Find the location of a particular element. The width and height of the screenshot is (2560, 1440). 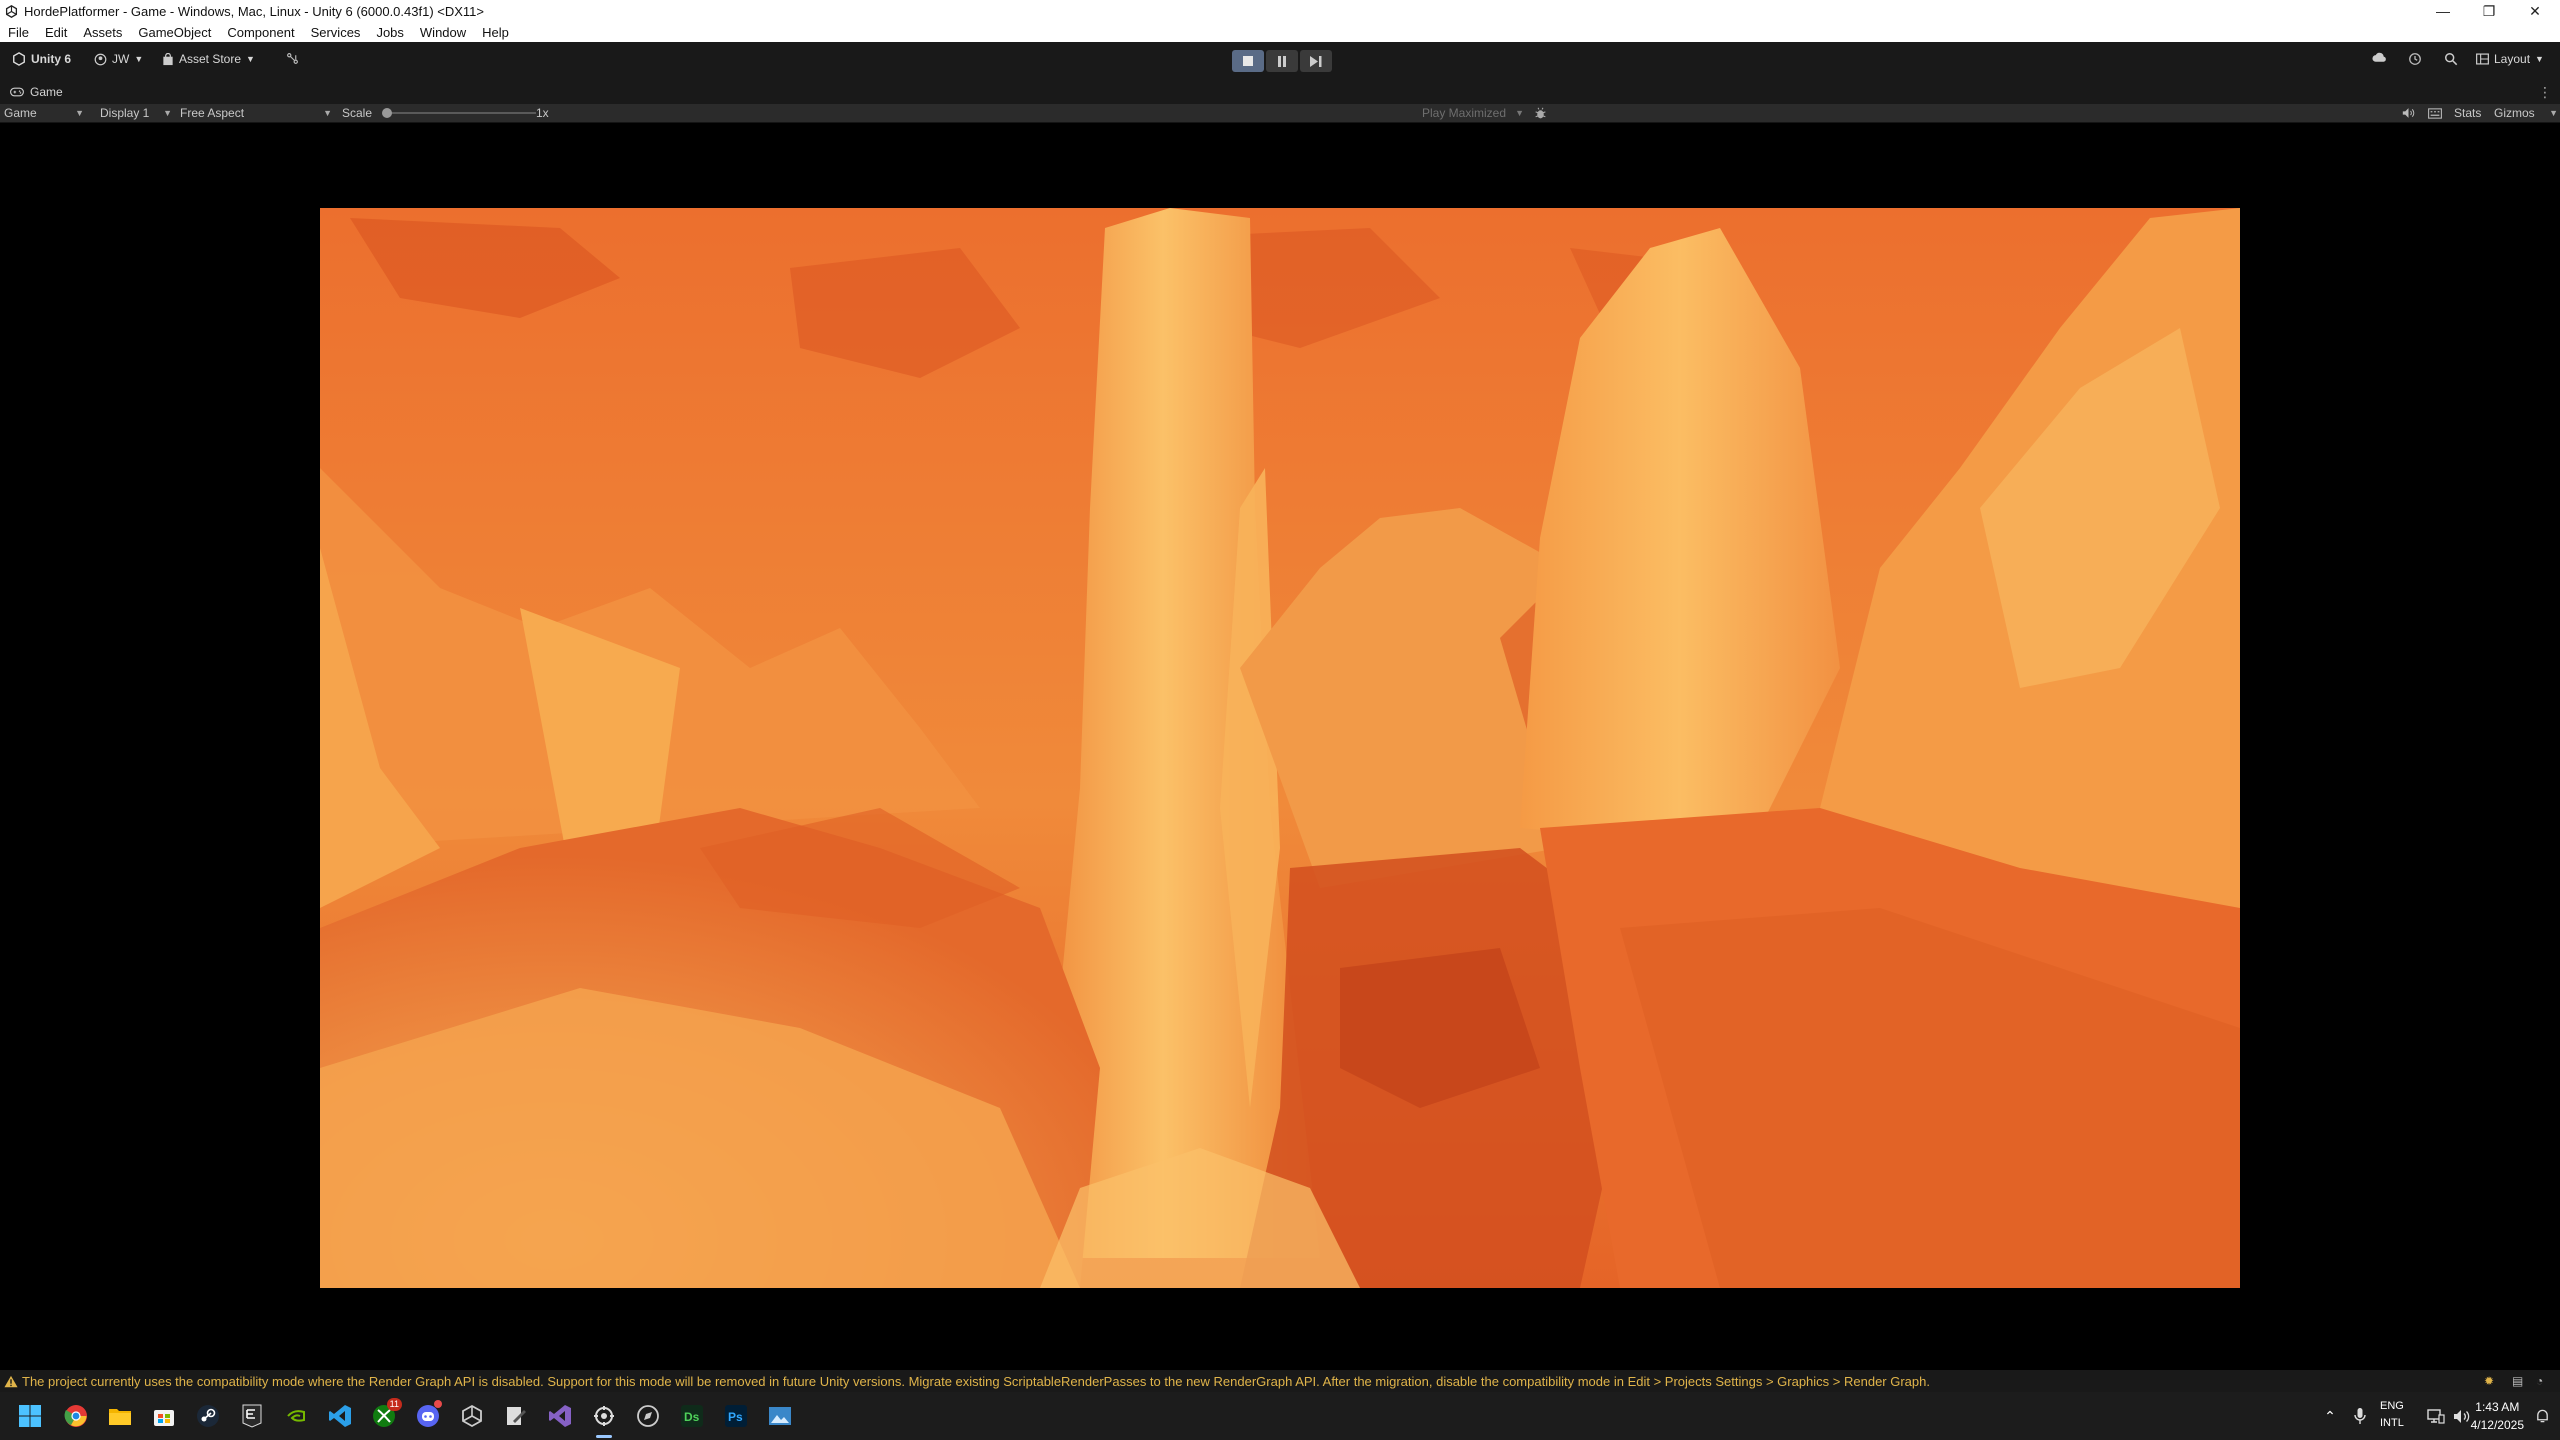

tab-game: Game is located at coordinates (36, 92).